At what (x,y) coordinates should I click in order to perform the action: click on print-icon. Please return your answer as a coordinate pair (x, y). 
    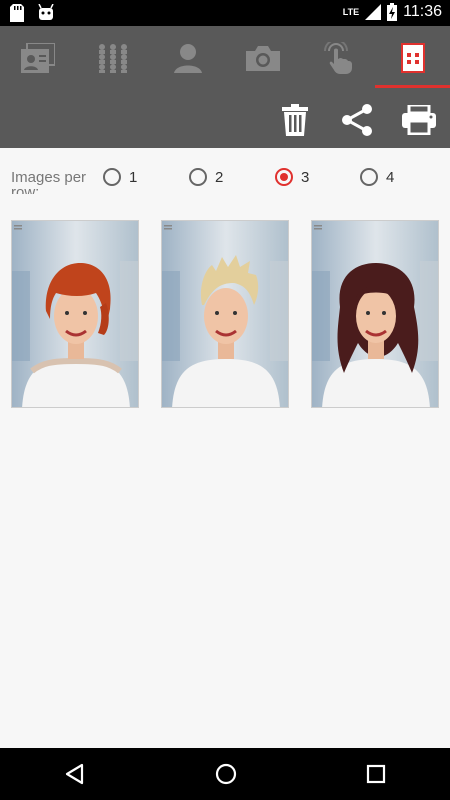
    Looking at the image, I should click on (419, 120).